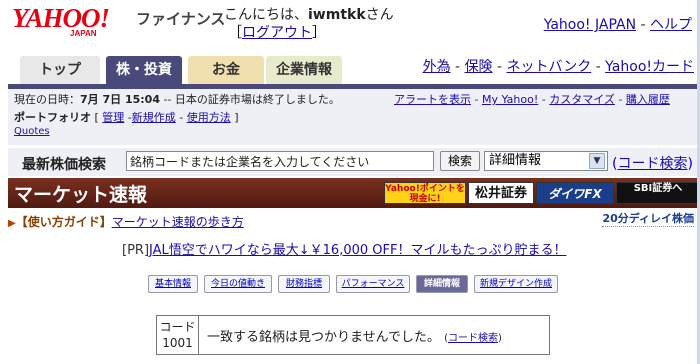  What do you see at coordinates (113, 117) in the screenshot?
I see `portfolio-manage-link: 管理` at bounding box center [113, 117].